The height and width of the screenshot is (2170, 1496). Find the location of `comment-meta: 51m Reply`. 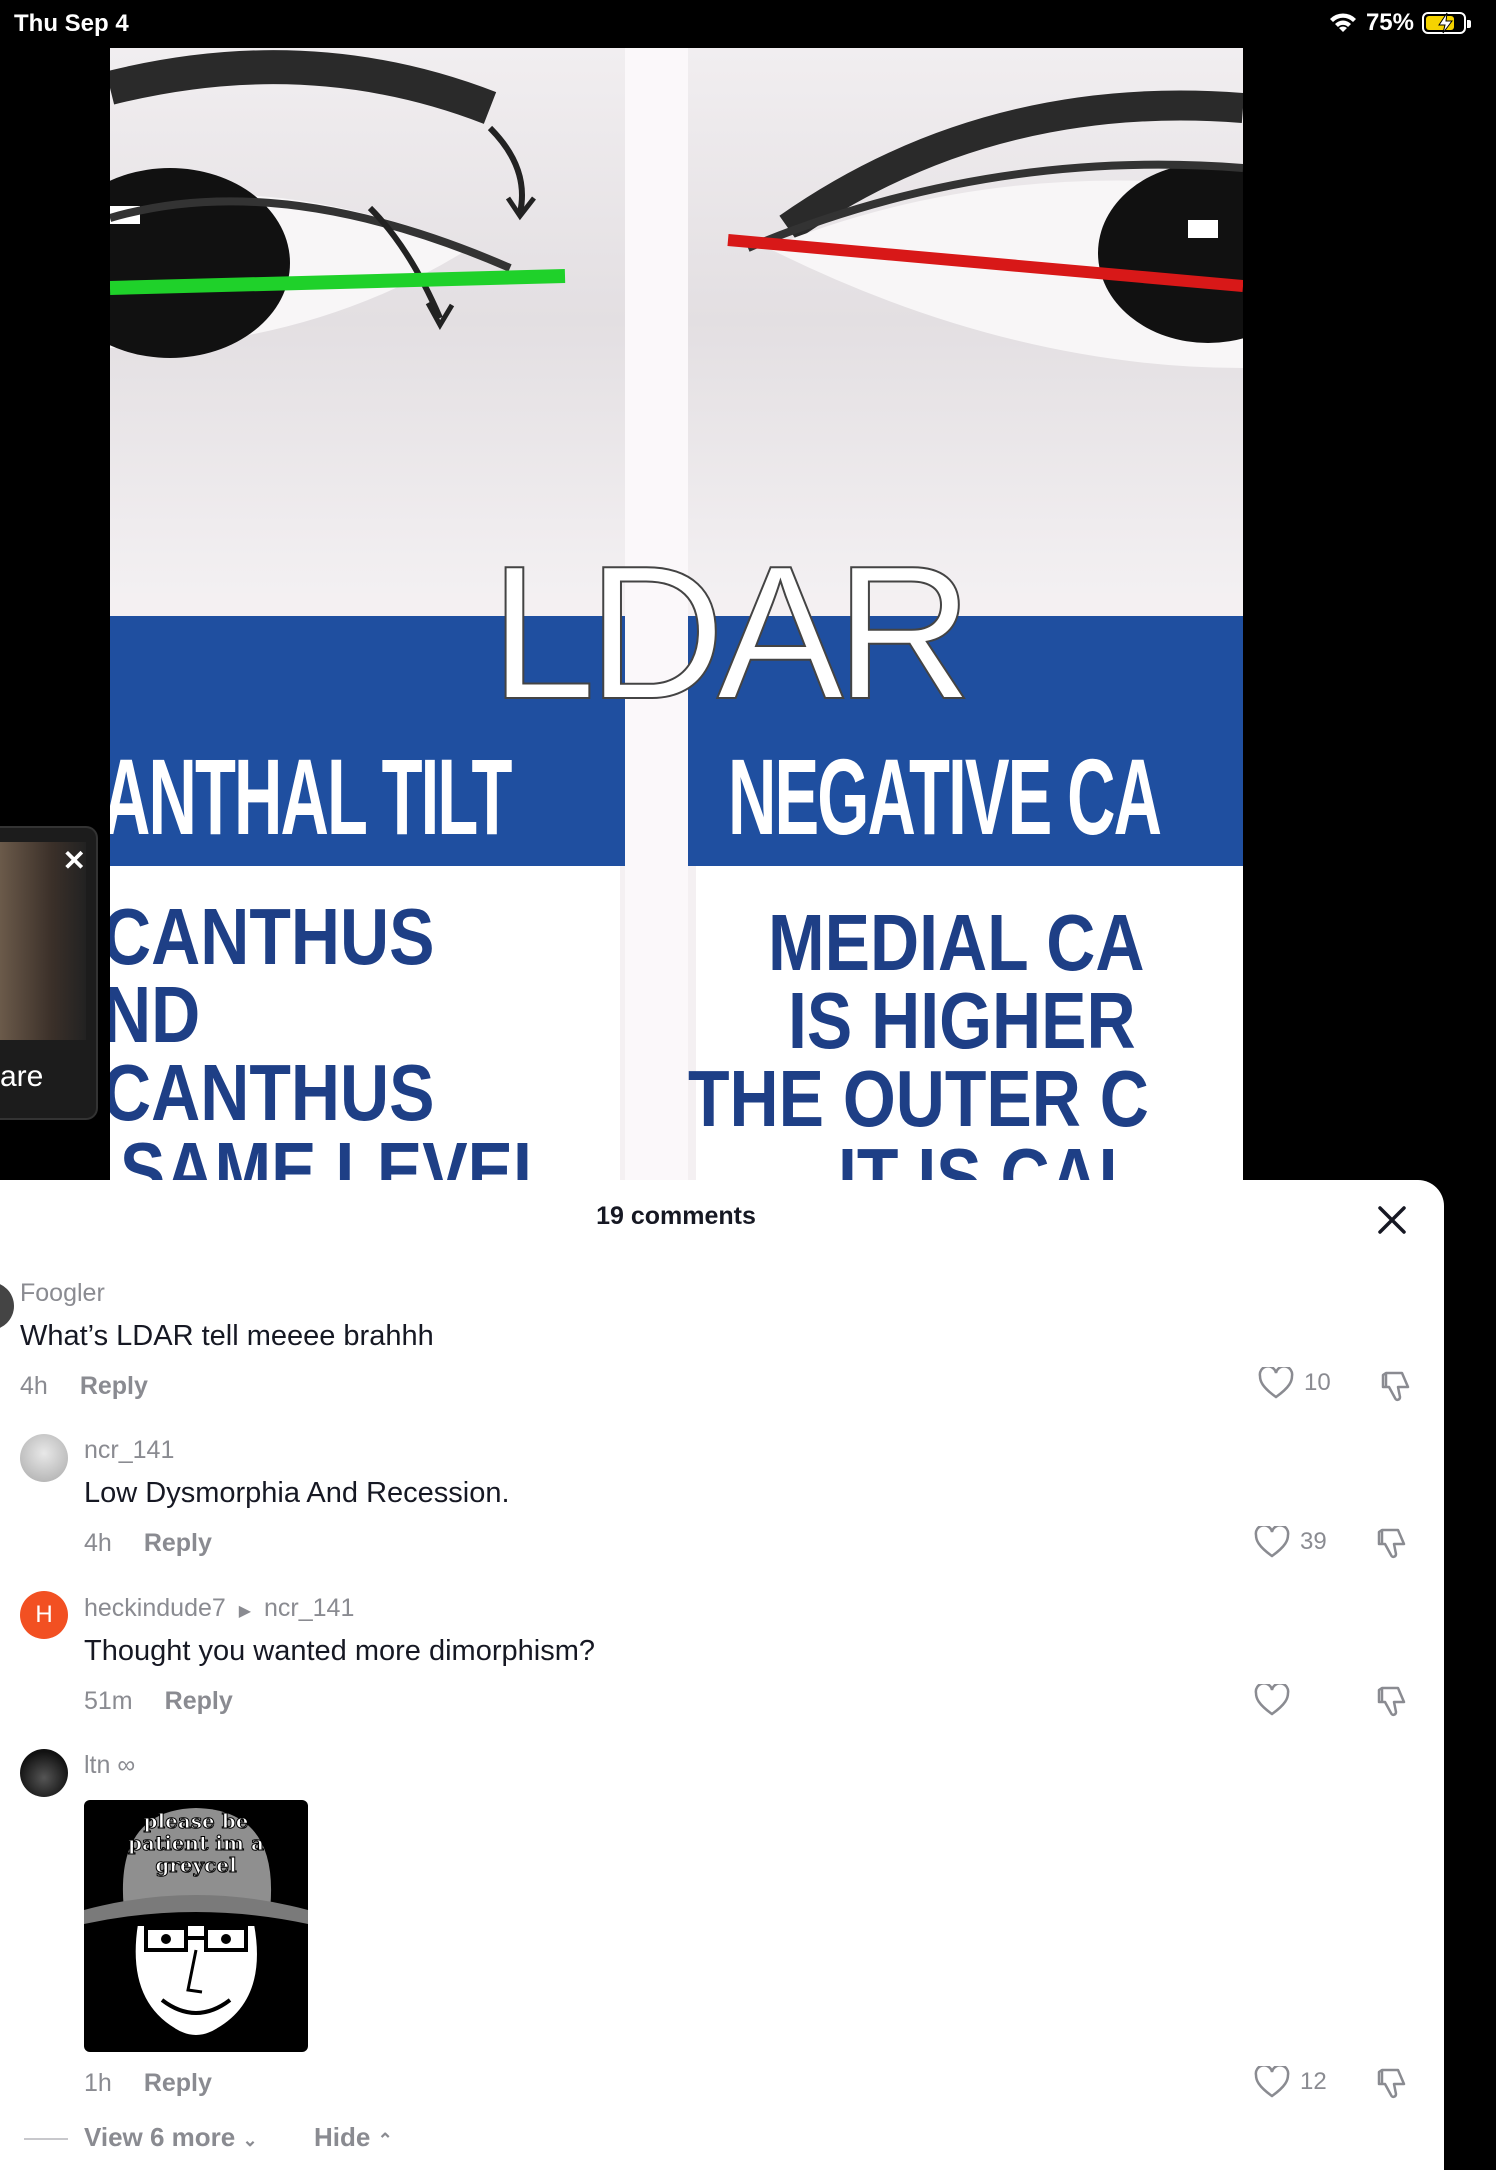

comment-meta: 51m Reply is located at coordinates (158, 1701).